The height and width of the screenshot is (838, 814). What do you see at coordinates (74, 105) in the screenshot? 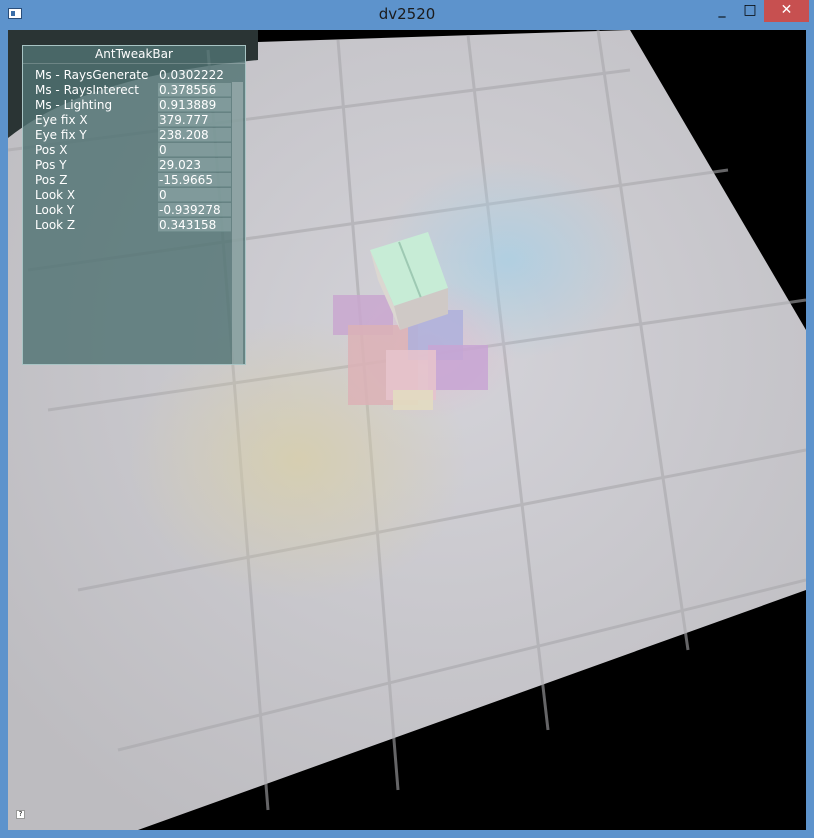
I see `row-label: Ms - Lighting` at bounding box center [74, 105].